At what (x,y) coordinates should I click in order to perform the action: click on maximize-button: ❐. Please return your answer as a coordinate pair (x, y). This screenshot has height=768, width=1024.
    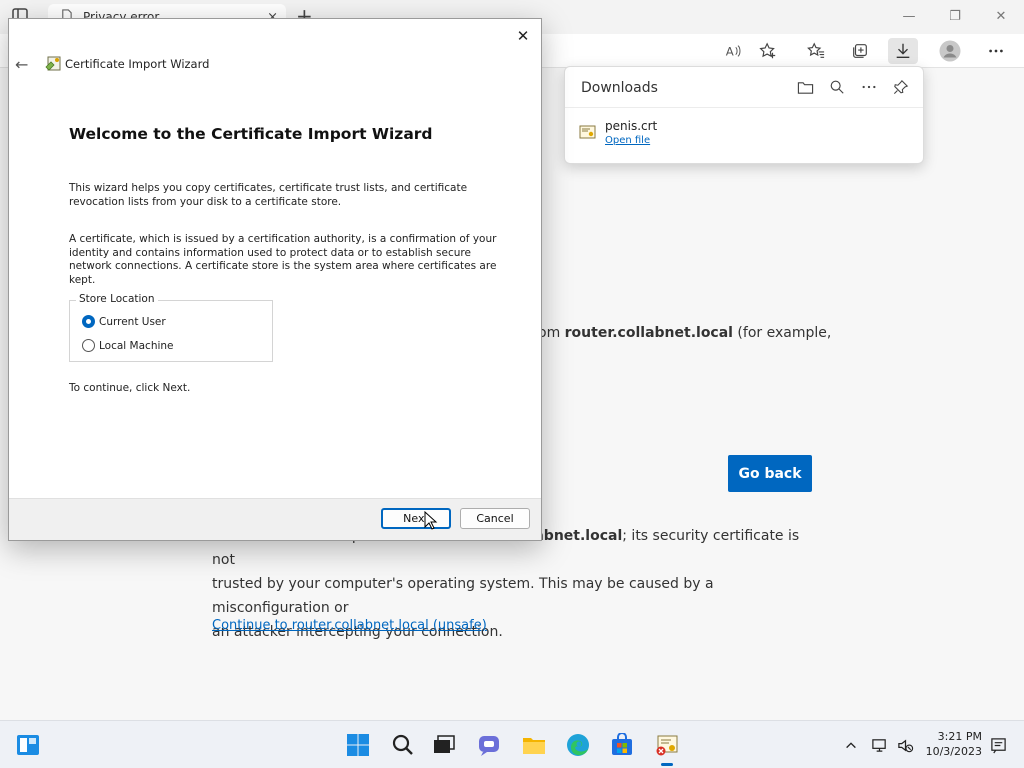
    Looking at the image, I should click on (955, 16).